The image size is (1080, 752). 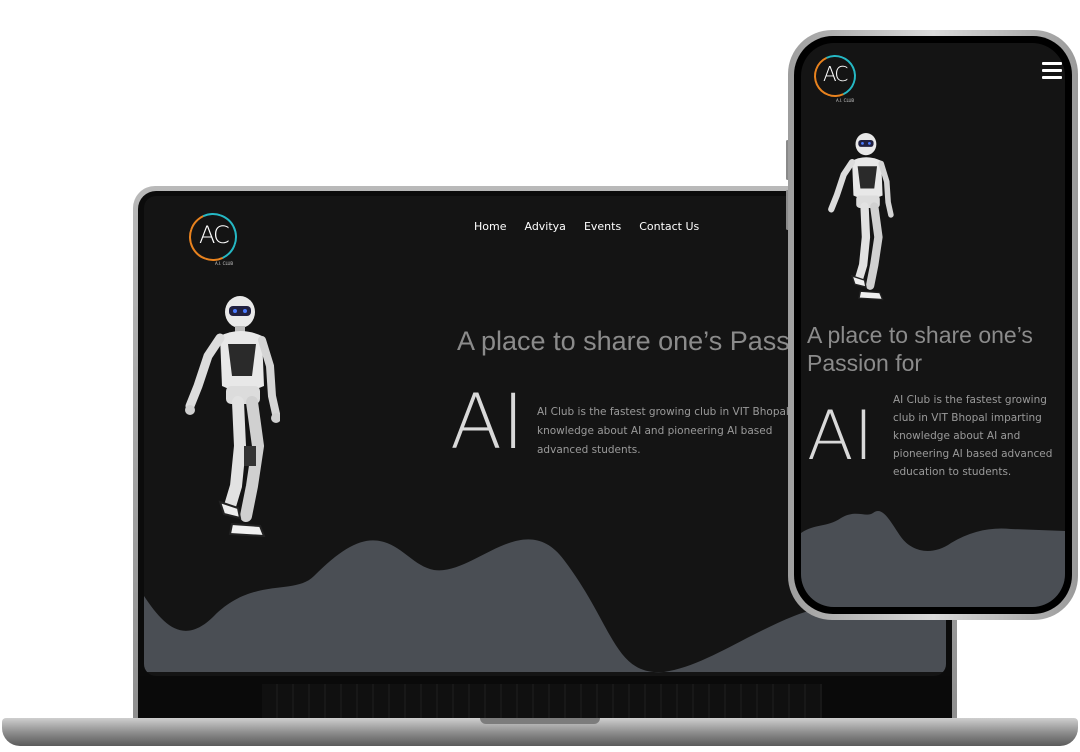 I want to click on hamburger-menu-icon, so click(x=1052, y=71).